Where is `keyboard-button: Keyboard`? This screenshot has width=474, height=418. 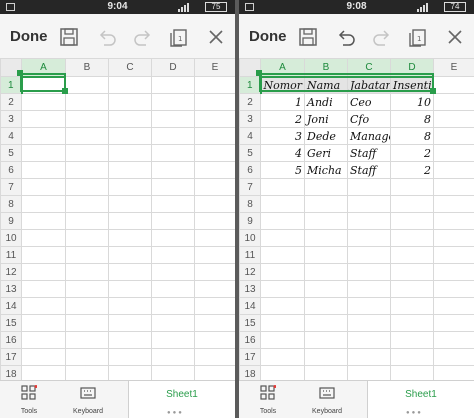 keyboard-button: Keyboard is located at coordinates (327, 400).